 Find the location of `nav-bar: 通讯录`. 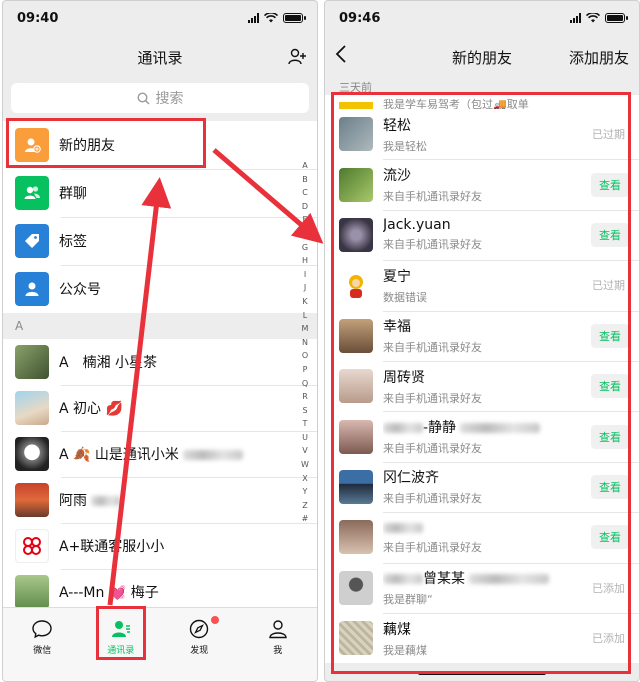

nav-bar: 通讯录 is located at coordinates (160, 57).